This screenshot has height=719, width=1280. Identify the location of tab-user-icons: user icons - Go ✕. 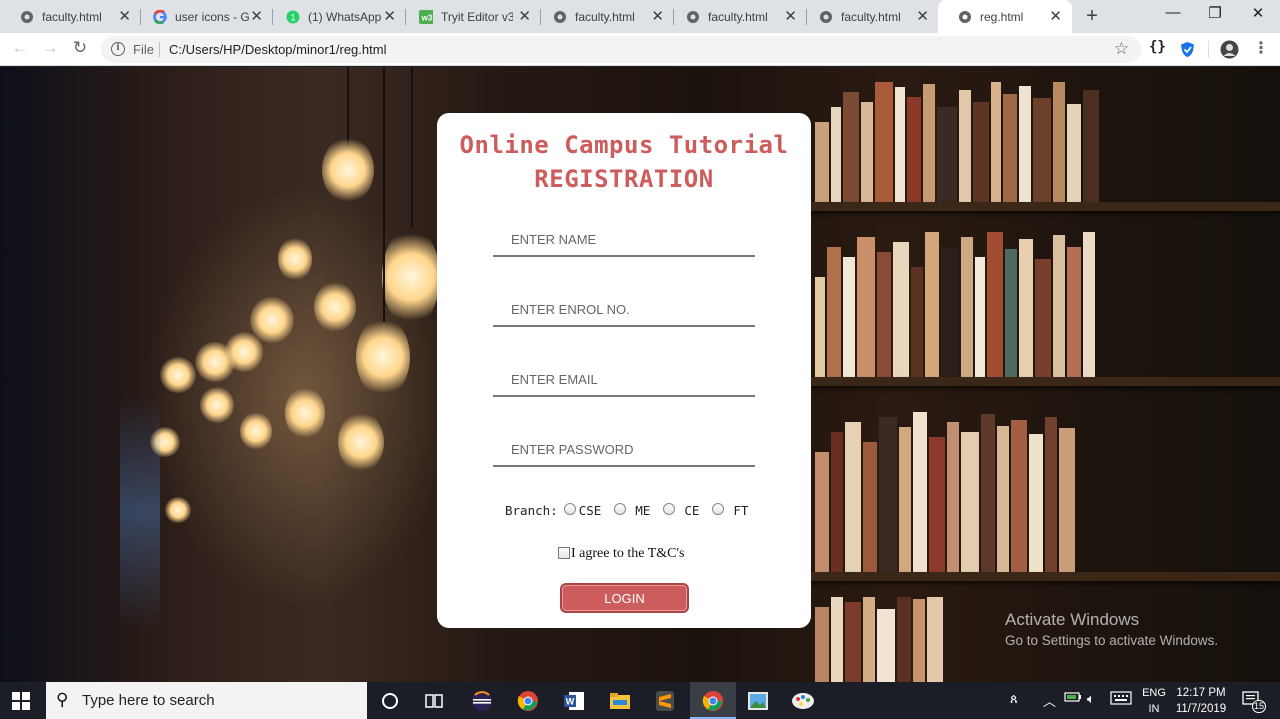
(203, 16).